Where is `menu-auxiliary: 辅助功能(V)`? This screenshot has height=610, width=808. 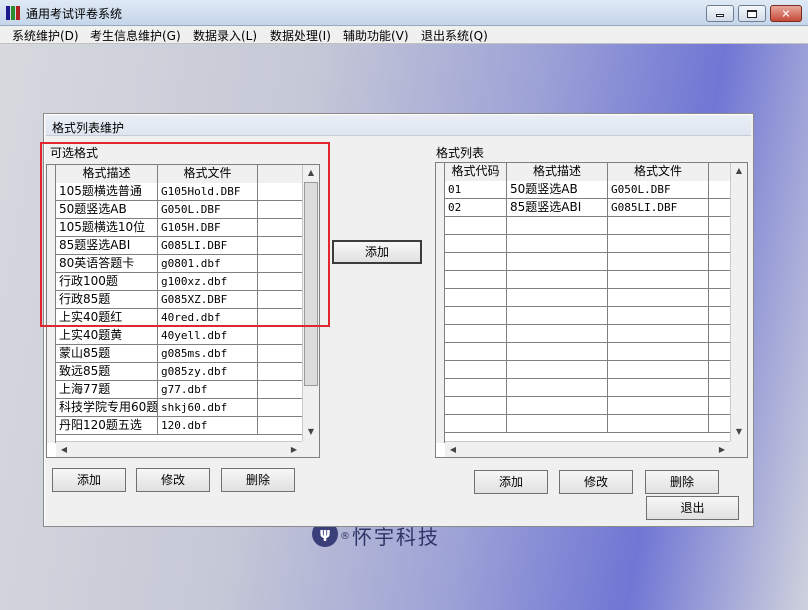
menu-auxiliary: 辅助功能(V) is located at coordinates (376, 35).